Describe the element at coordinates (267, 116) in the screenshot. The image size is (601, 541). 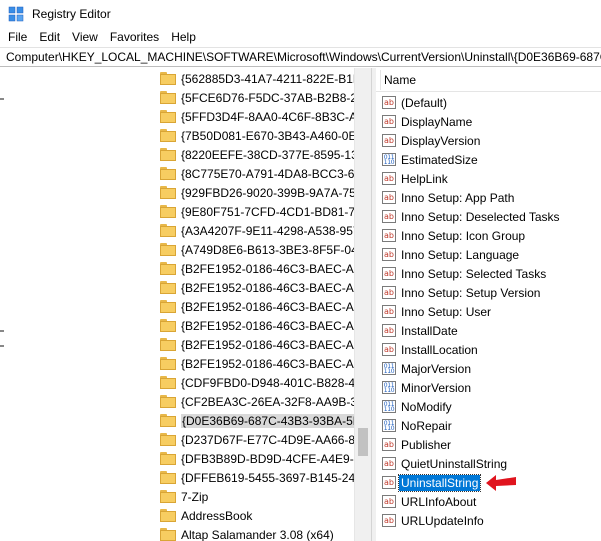
I see `tree-item-label: {5FFD3D4F-8AA0-4C6F-8B3C-AB` at that location.